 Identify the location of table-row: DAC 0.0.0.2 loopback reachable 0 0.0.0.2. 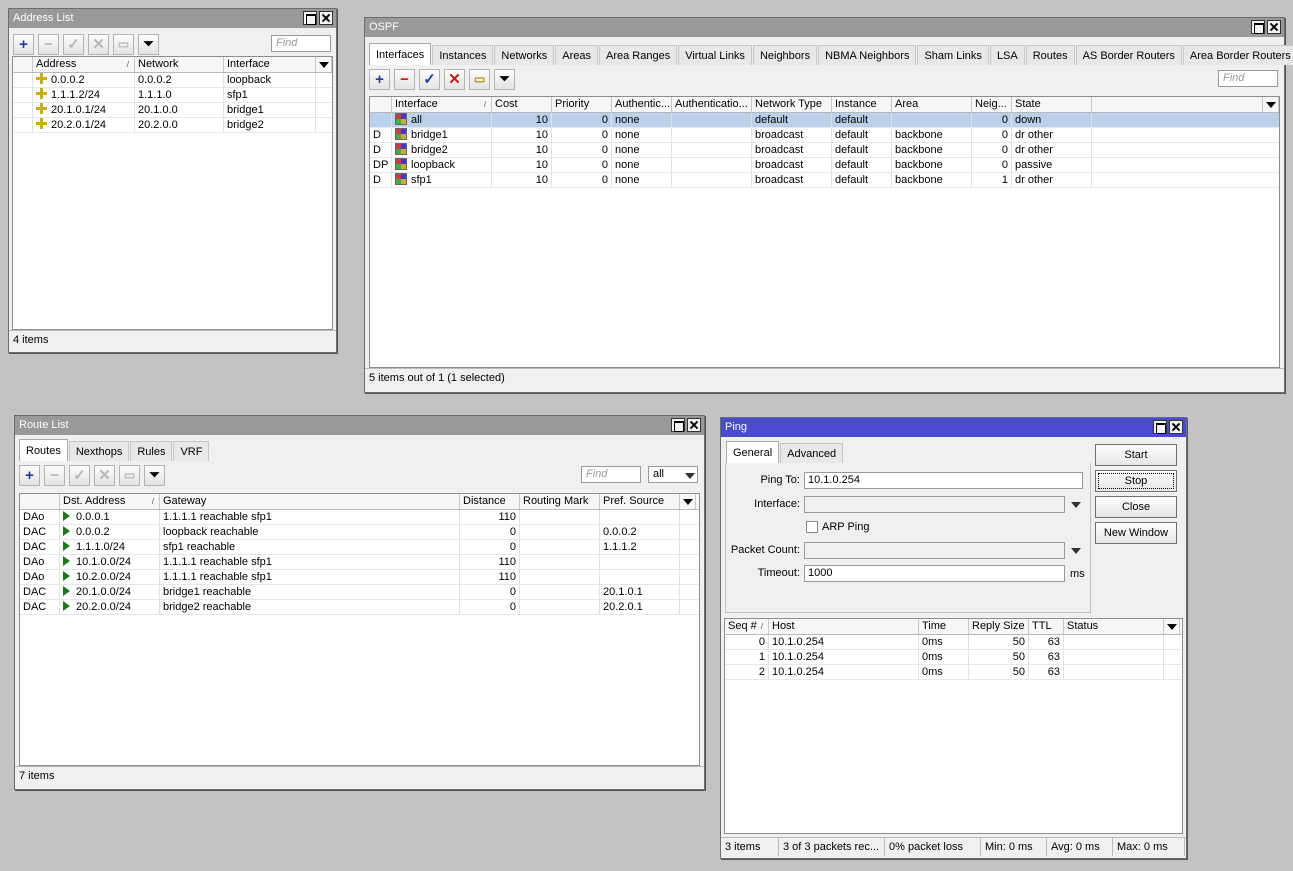
(359, 532).